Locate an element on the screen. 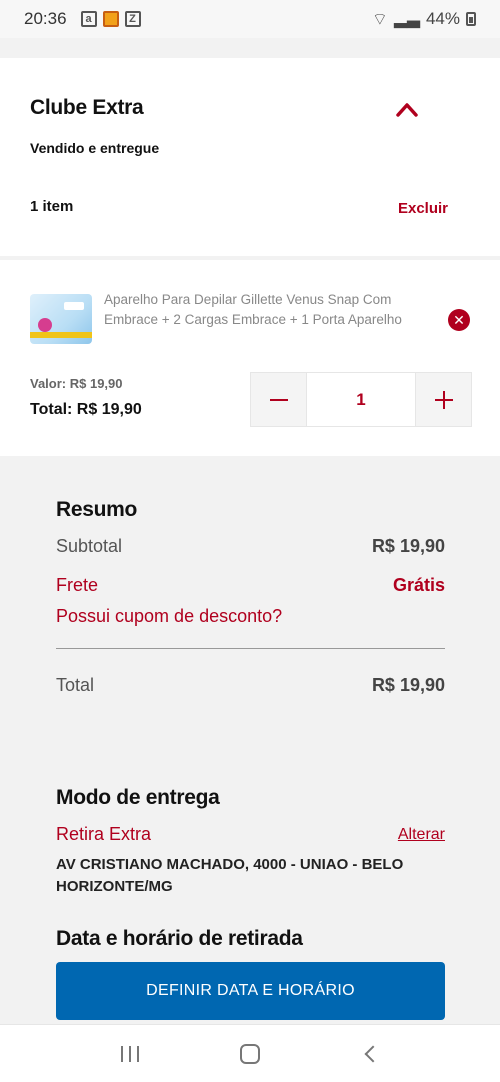 The width and height of the screenshot is (500, 1082). recents-icon is located at coordinates (130, 1053).